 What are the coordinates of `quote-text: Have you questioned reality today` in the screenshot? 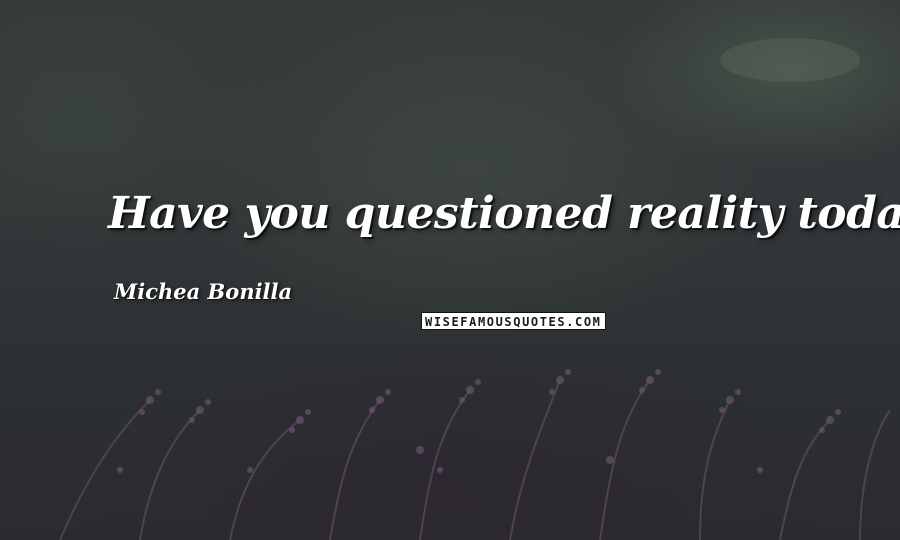 It's located at (504, 213).